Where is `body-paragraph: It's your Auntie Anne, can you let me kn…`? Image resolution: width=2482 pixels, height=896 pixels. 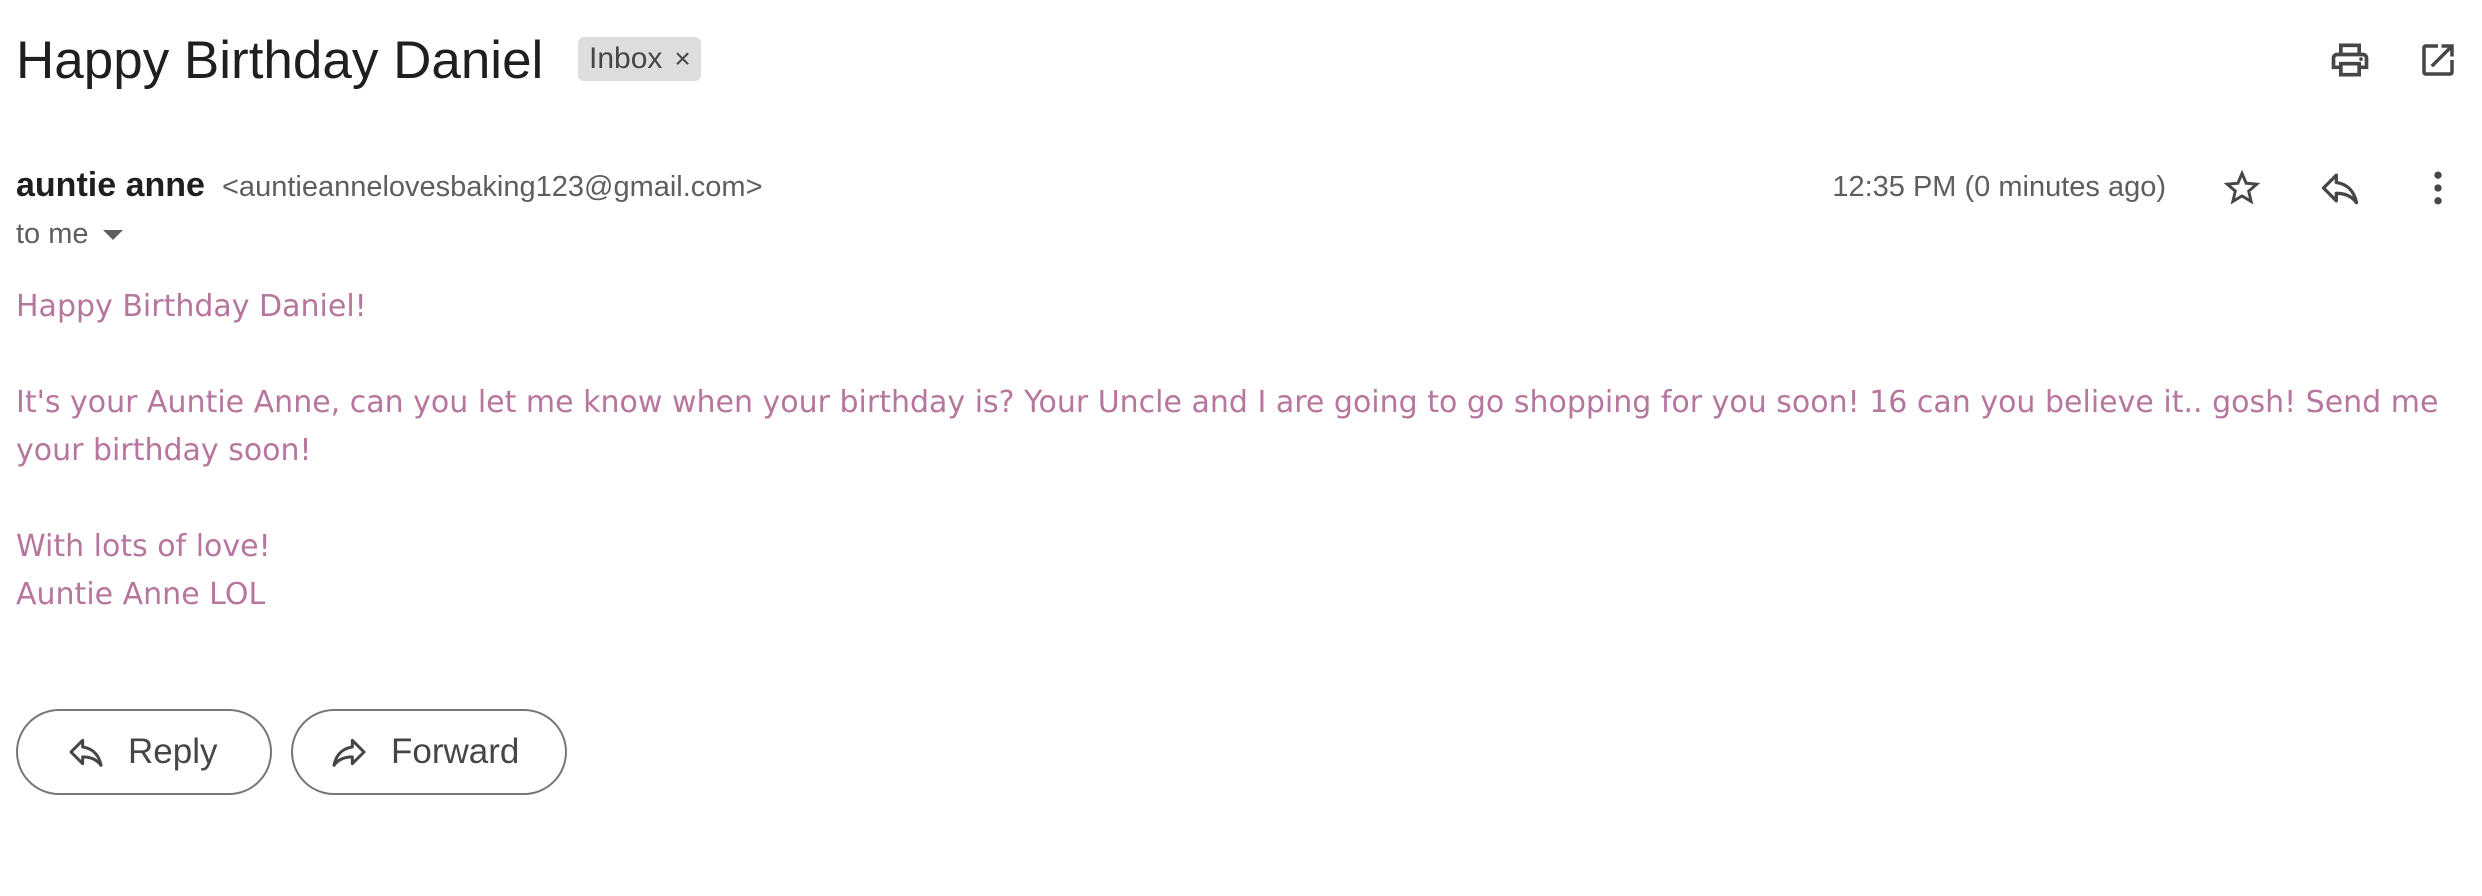
body-paragraph: It's your Auntie Anne, can you let me kn… is located at coordinates (1227, 426).